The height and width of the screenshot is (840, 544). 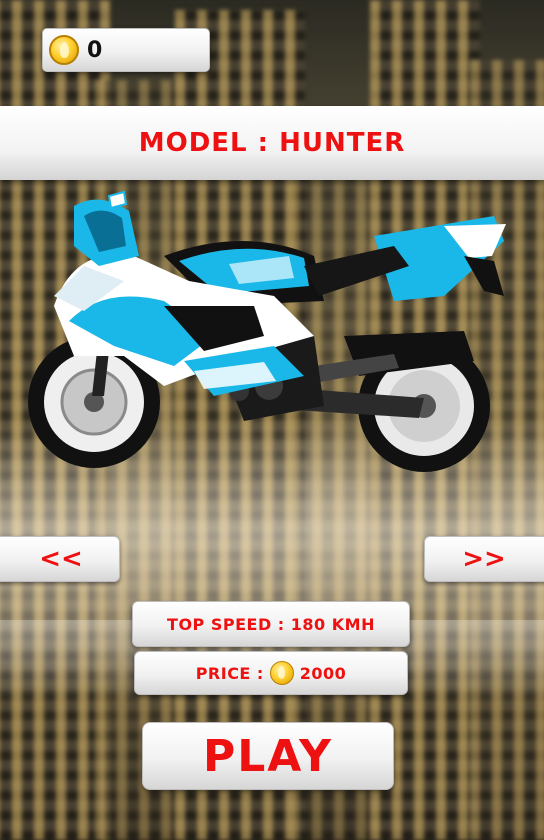 I want to click on top-speed-text: TOP SPEED : 180 KMH, so click(x=271, y=624).